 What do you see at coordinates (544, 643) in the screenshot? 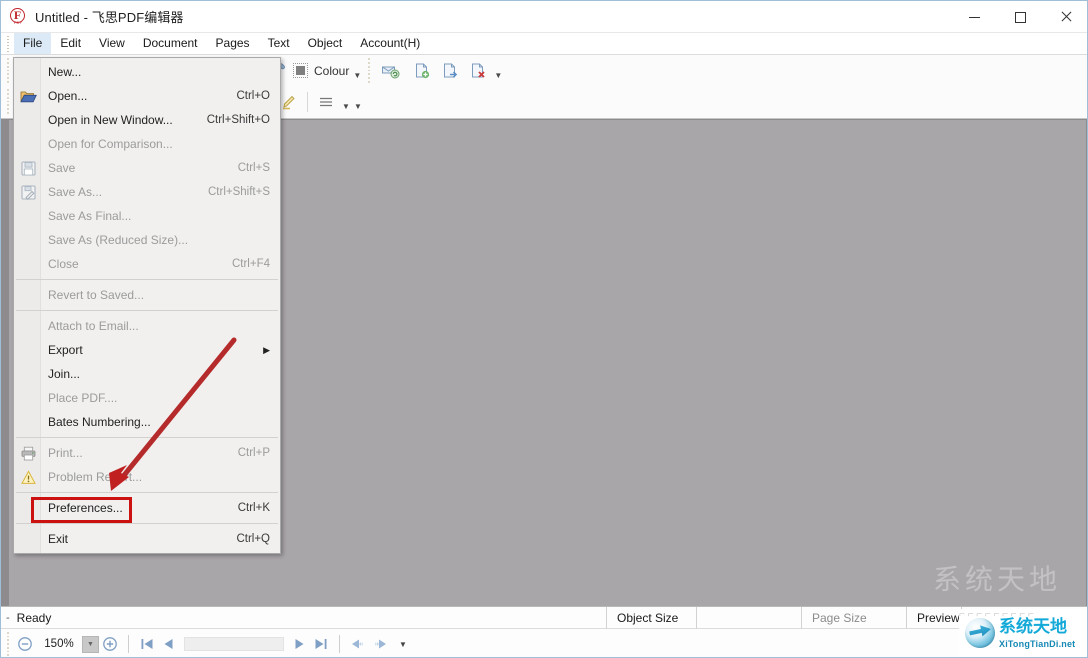
I see `status-row-zoom-nav: 150% ▼ ▼` at bounding box center [544, 643].